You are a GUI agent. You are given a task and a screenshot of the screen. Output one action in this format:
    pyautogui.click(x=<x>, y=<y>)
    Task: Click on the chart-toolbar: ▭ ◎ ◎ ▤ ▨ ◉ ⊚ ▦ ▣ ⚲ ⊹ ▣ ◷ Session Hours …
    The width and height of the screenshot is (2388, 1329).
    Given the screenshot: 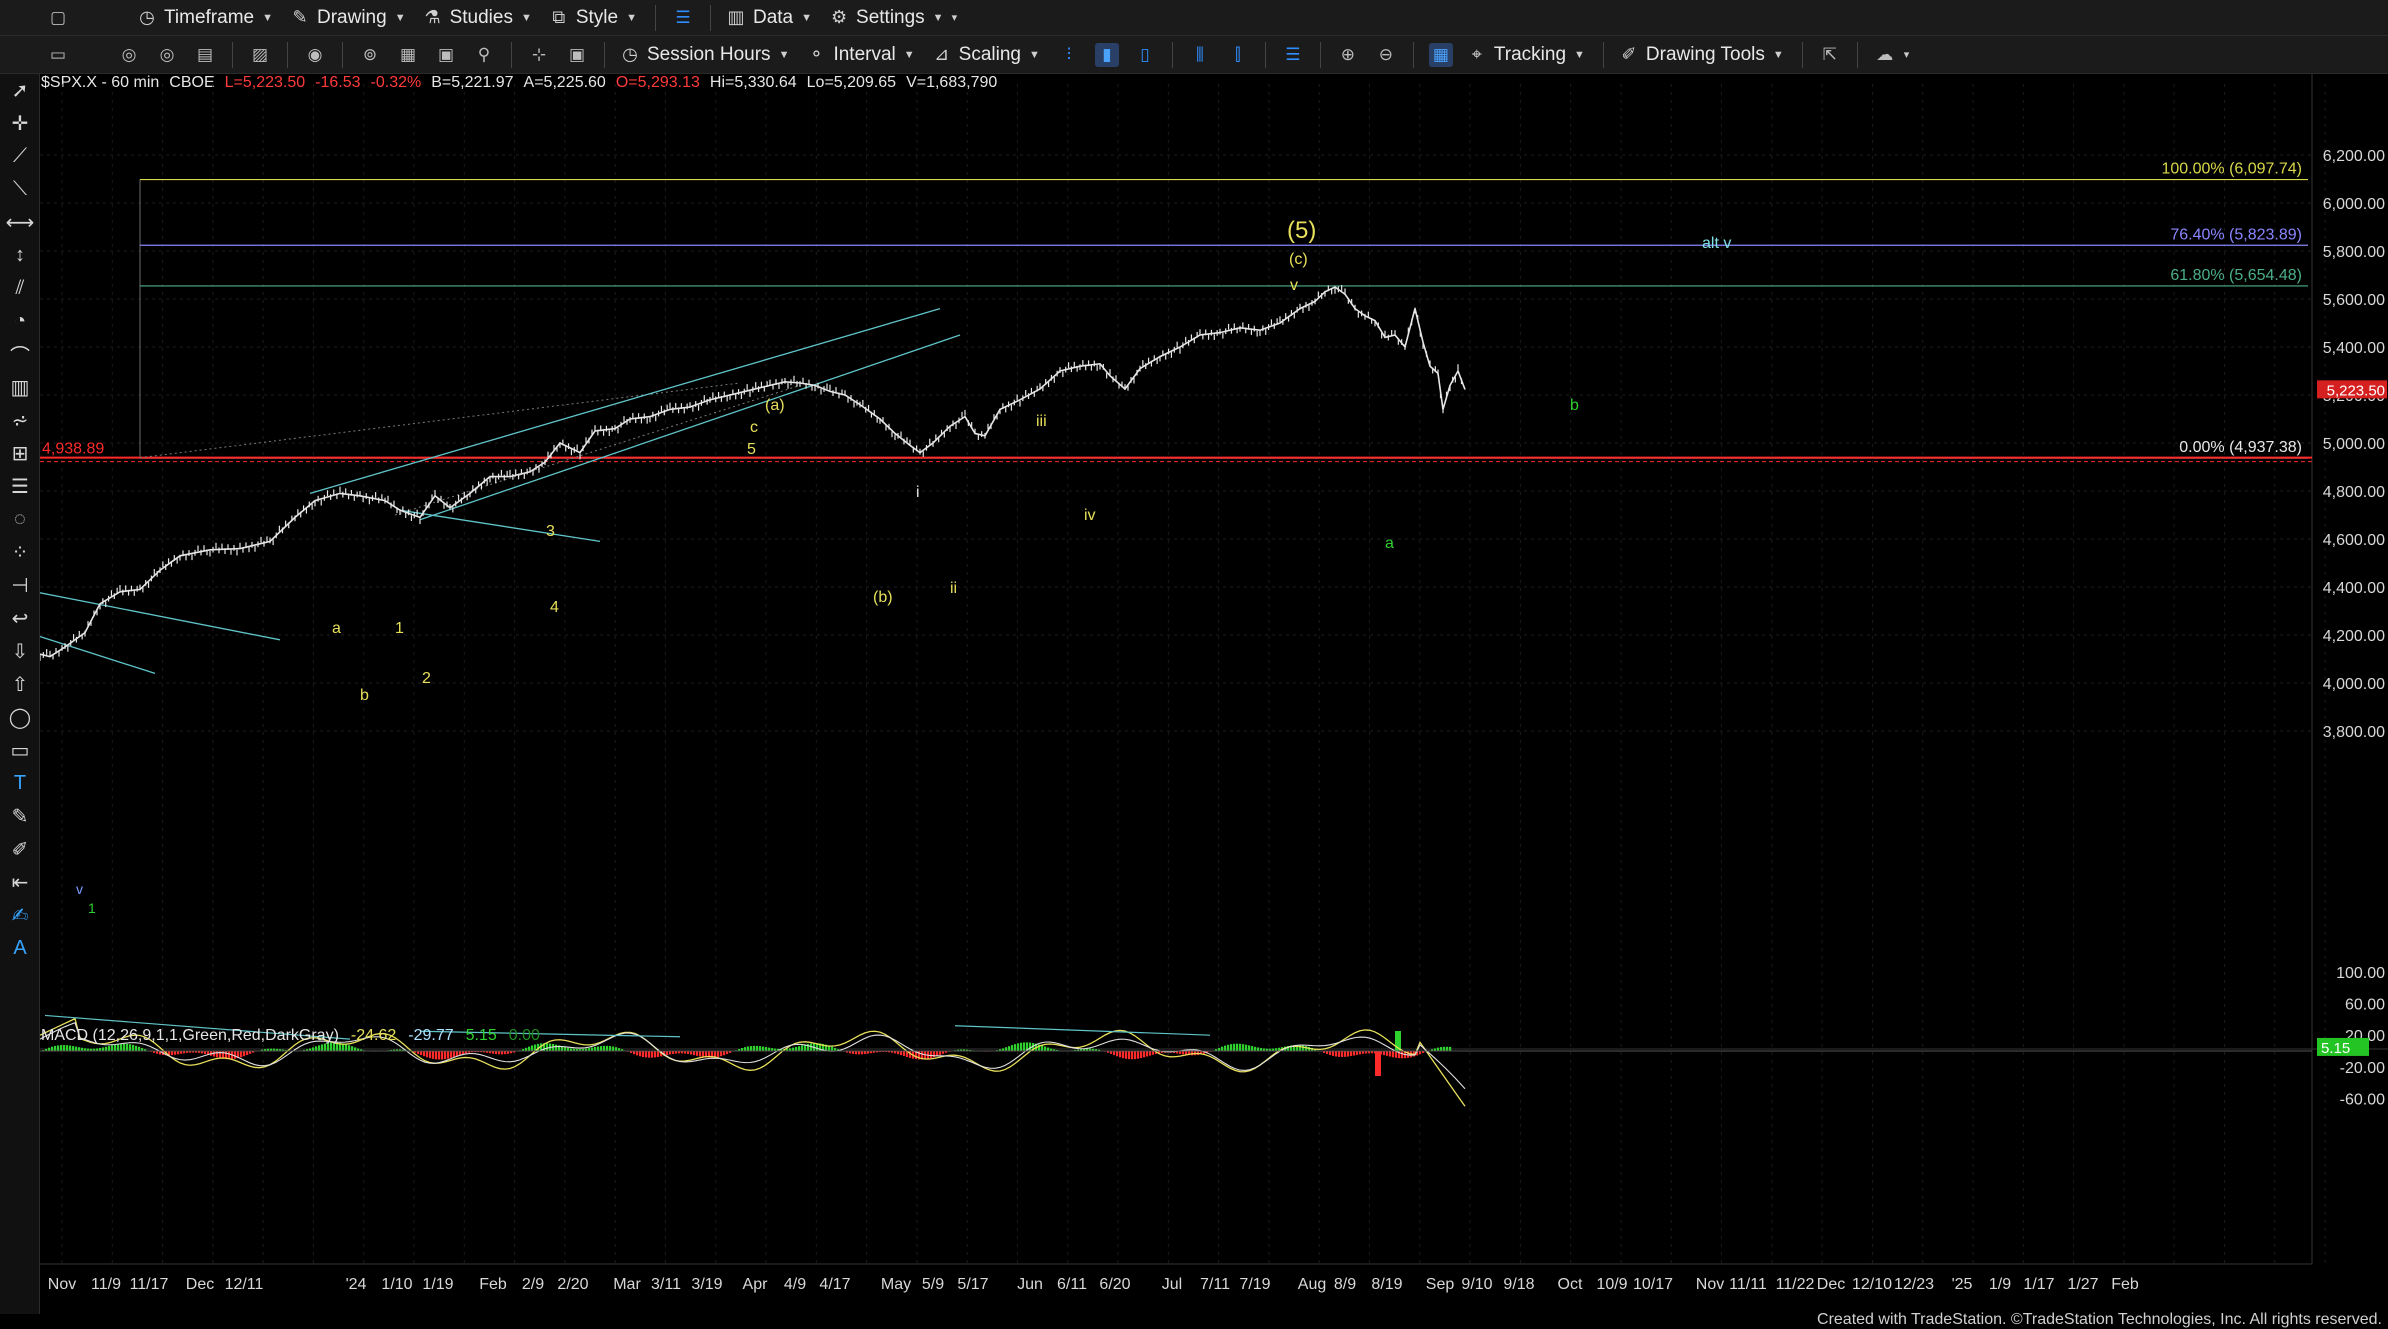 What is the action you would take?
    pyautogui.click(x=1194, y=55)
    